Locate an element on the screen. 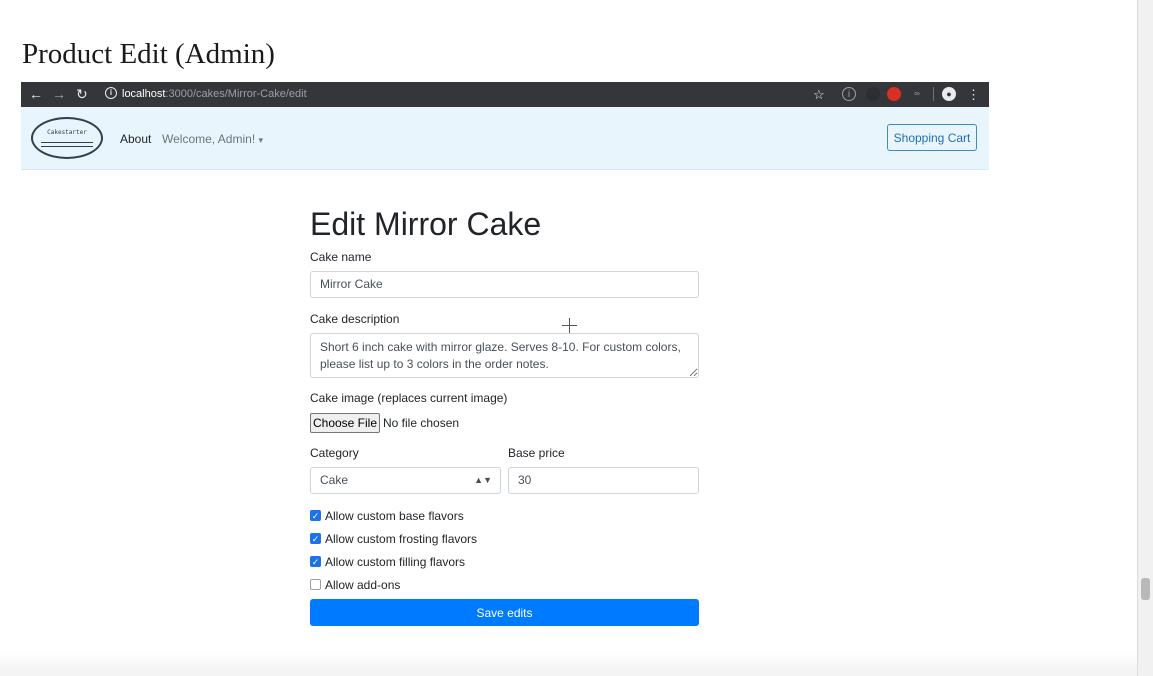 Image resolution: width=1153 pixels, height=676 pixels. base-price-input: 30 is located at coordinates (603, 480).